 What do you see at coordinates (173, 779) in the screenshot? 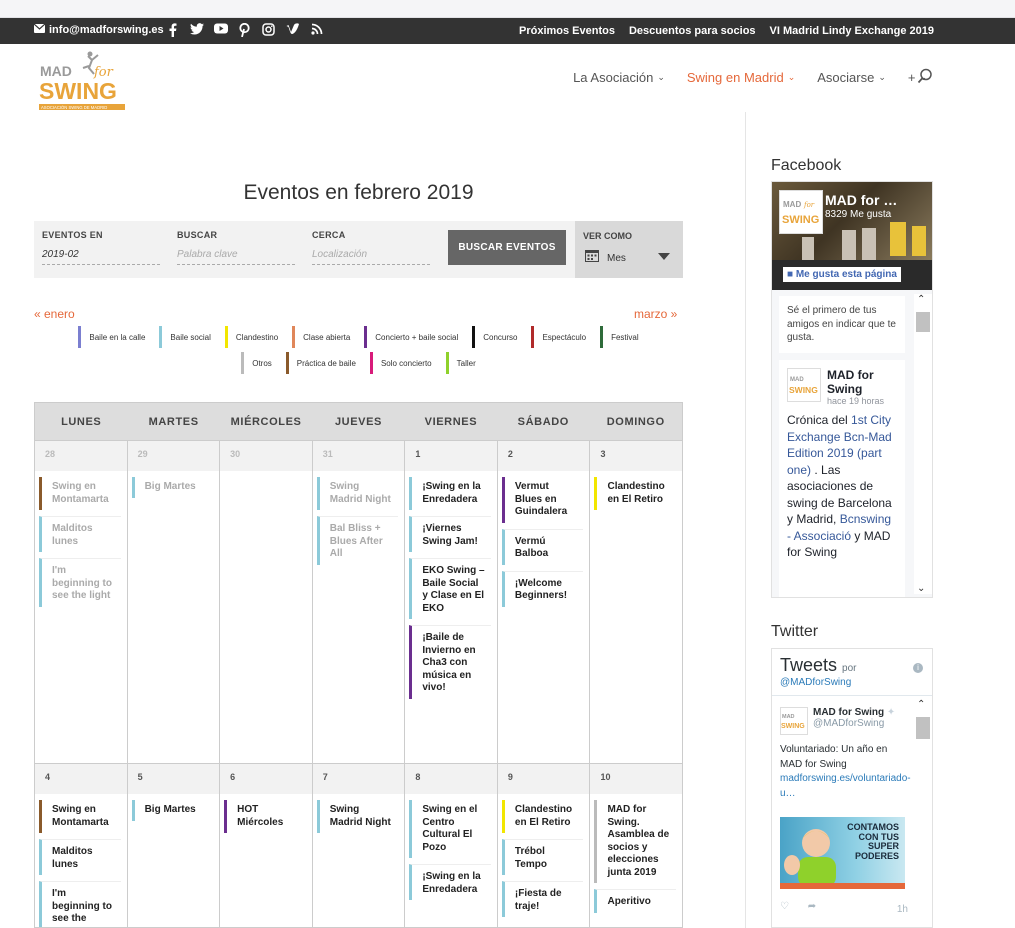
I see `day-number: 5` at bounding box center [173, 779].